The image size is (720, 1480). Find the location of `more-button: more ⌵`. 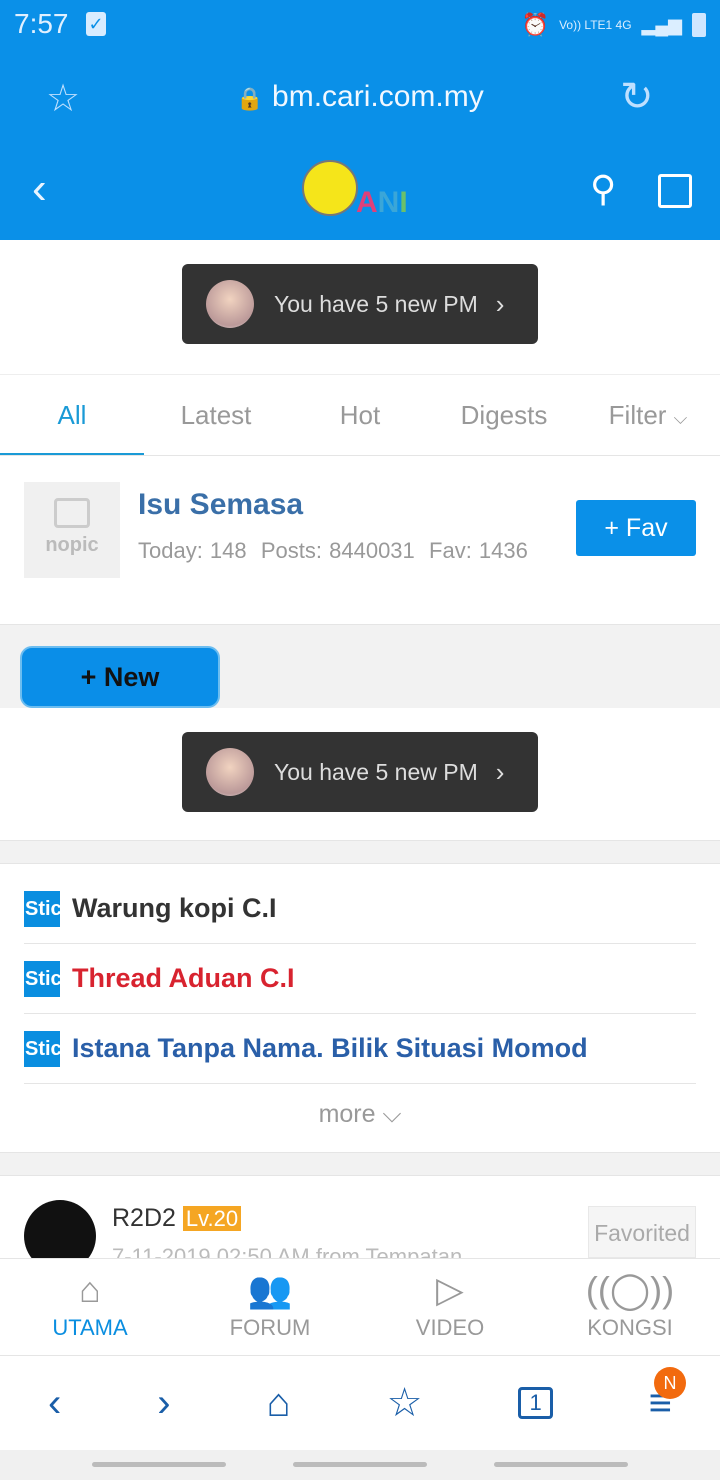

more-button: more ⌵ is located at coordinates (360, 1114).